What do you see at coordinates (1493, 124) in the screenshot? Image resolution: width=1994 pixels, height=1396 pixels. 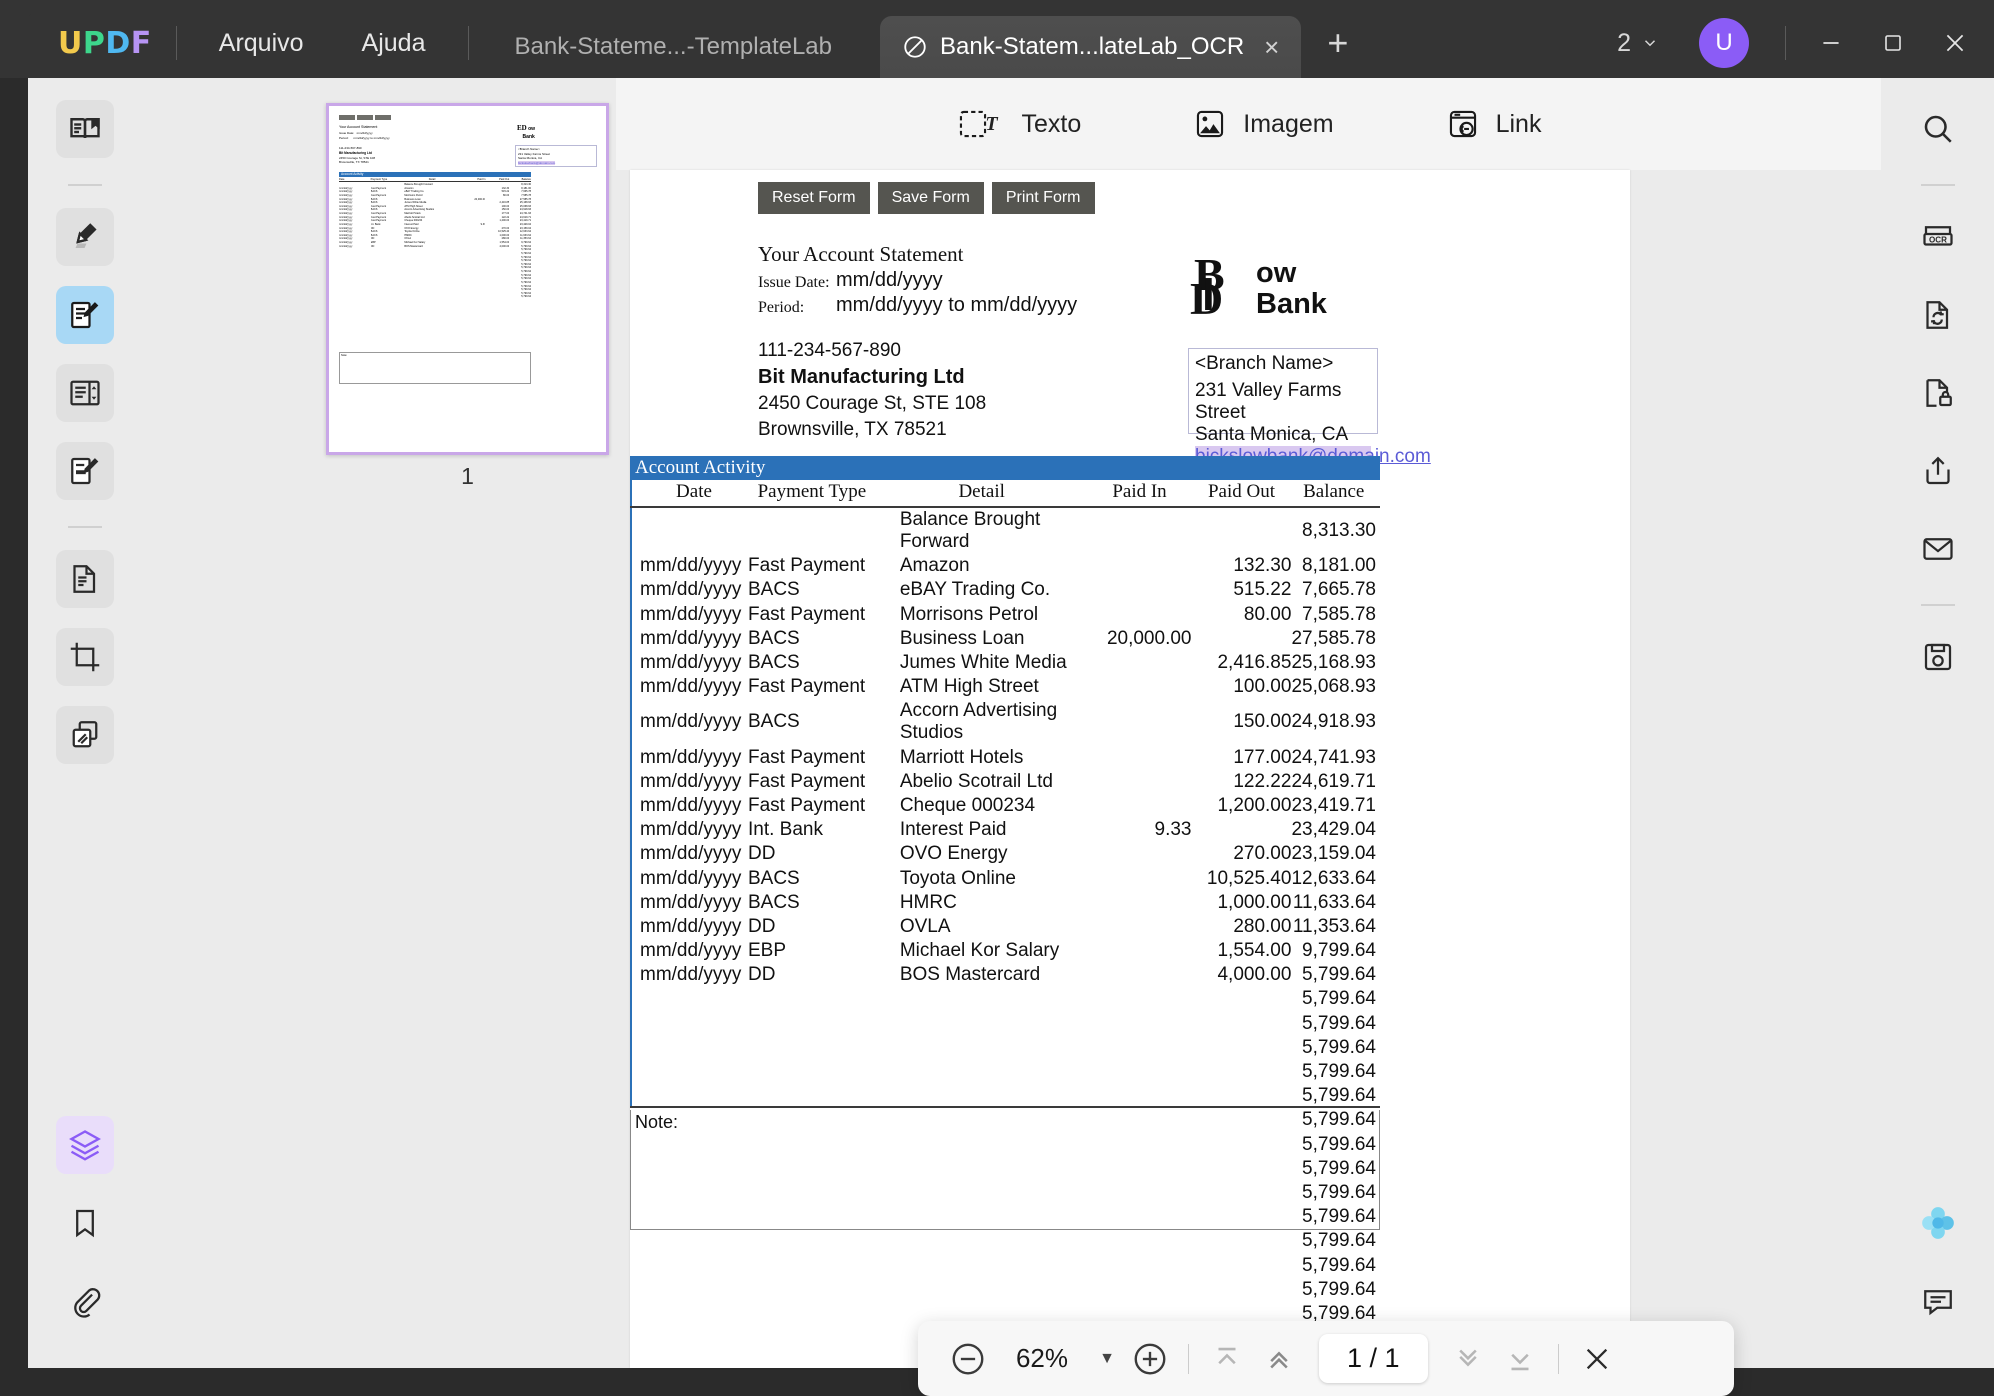 I see `edit-link-button: Link` at bounding box center [1493, 124].